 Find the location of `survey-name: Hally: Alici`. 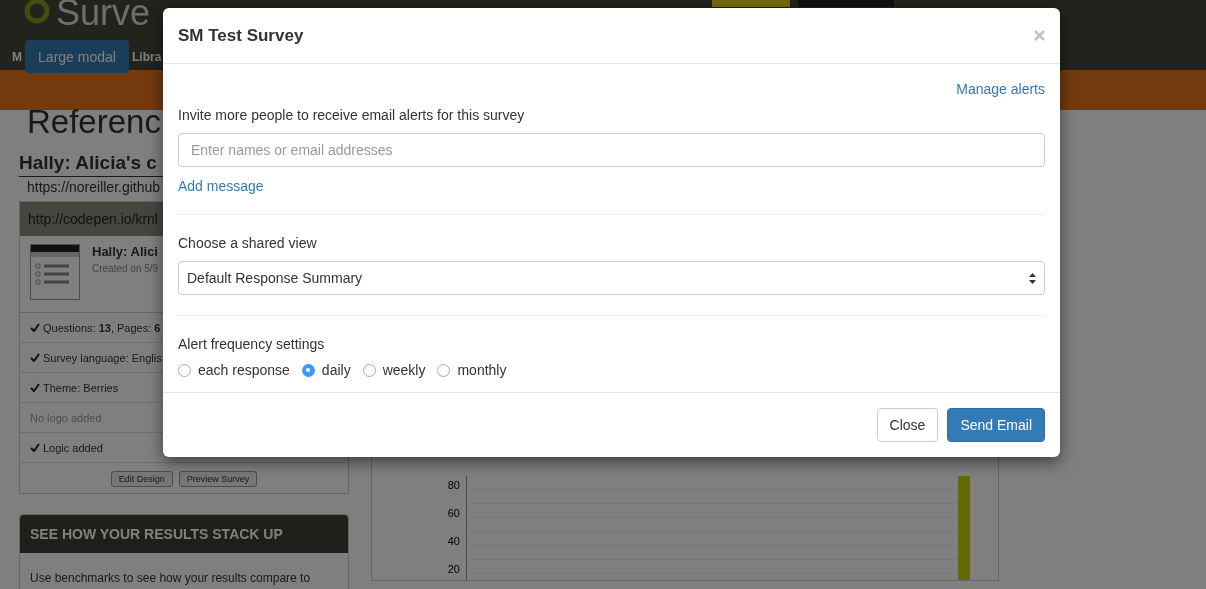

survey-name: Hally: Alici is located at coordinates (125, 251).